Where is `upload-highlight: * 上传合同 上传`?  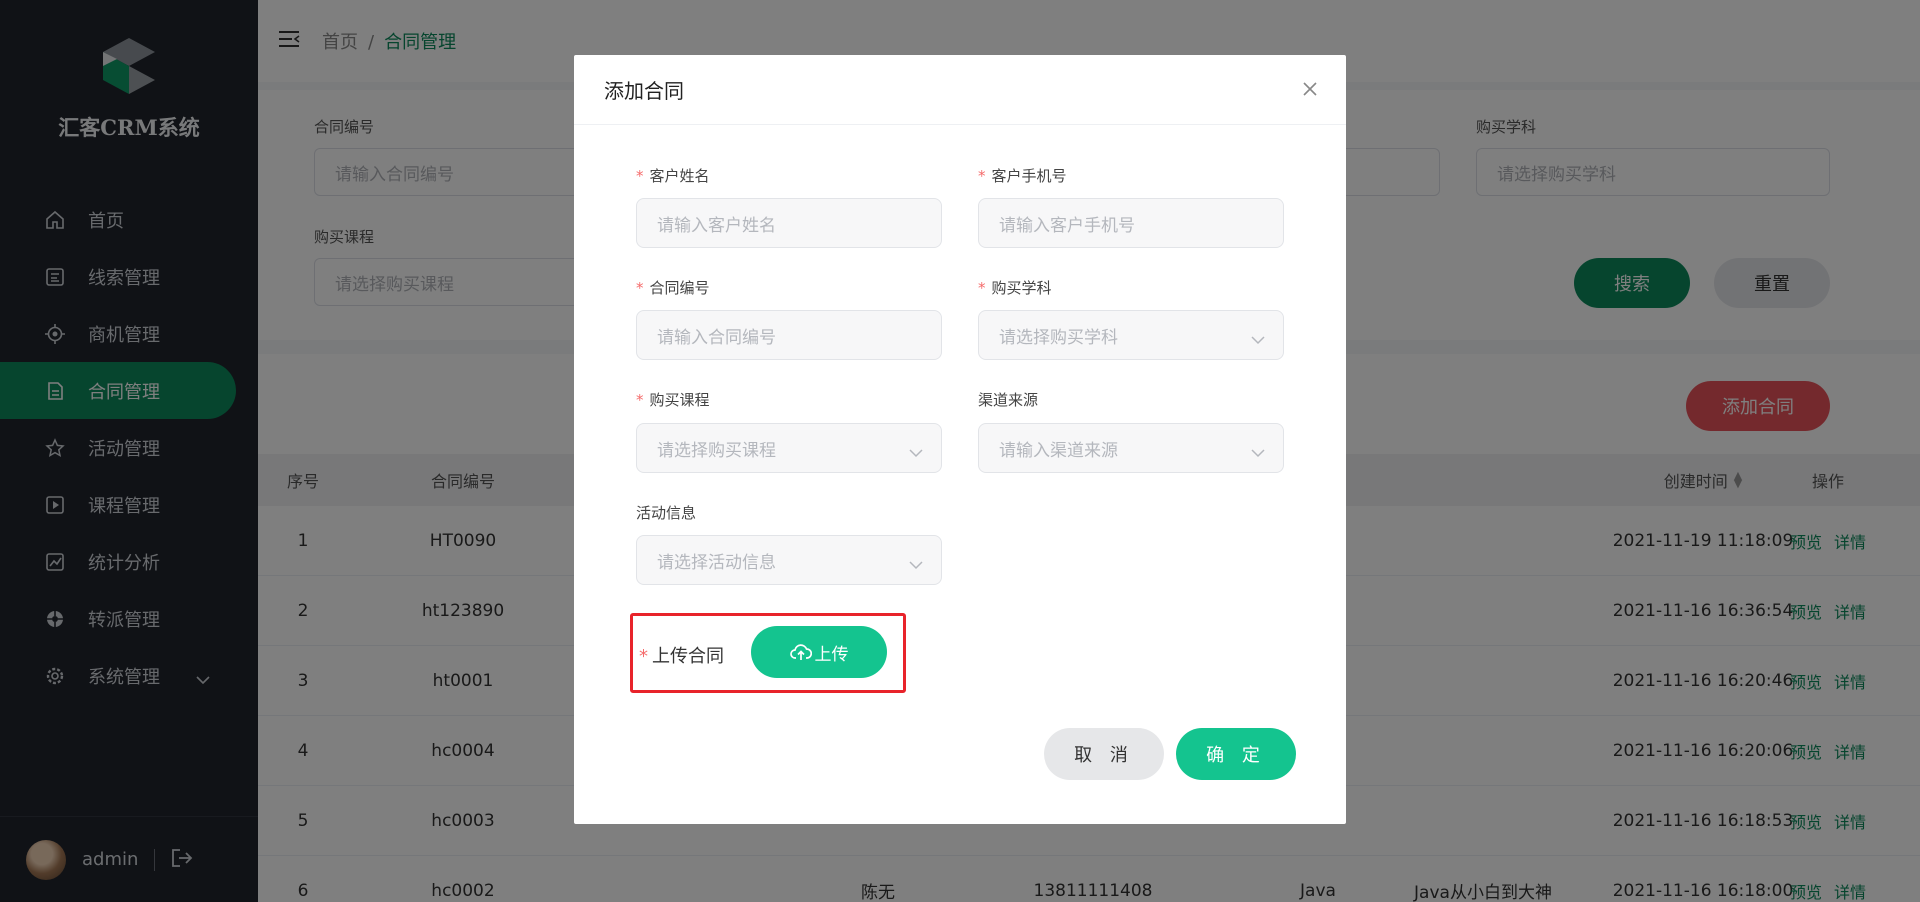
upload-highlight: * 上传合同 上传 is located at coordinates (768, 653).